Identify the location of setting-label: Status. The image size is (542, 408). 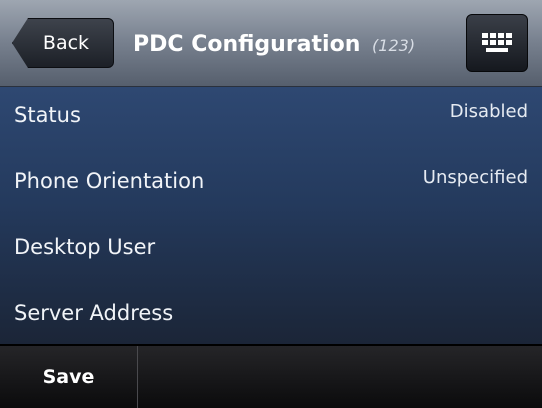
(47, 115).